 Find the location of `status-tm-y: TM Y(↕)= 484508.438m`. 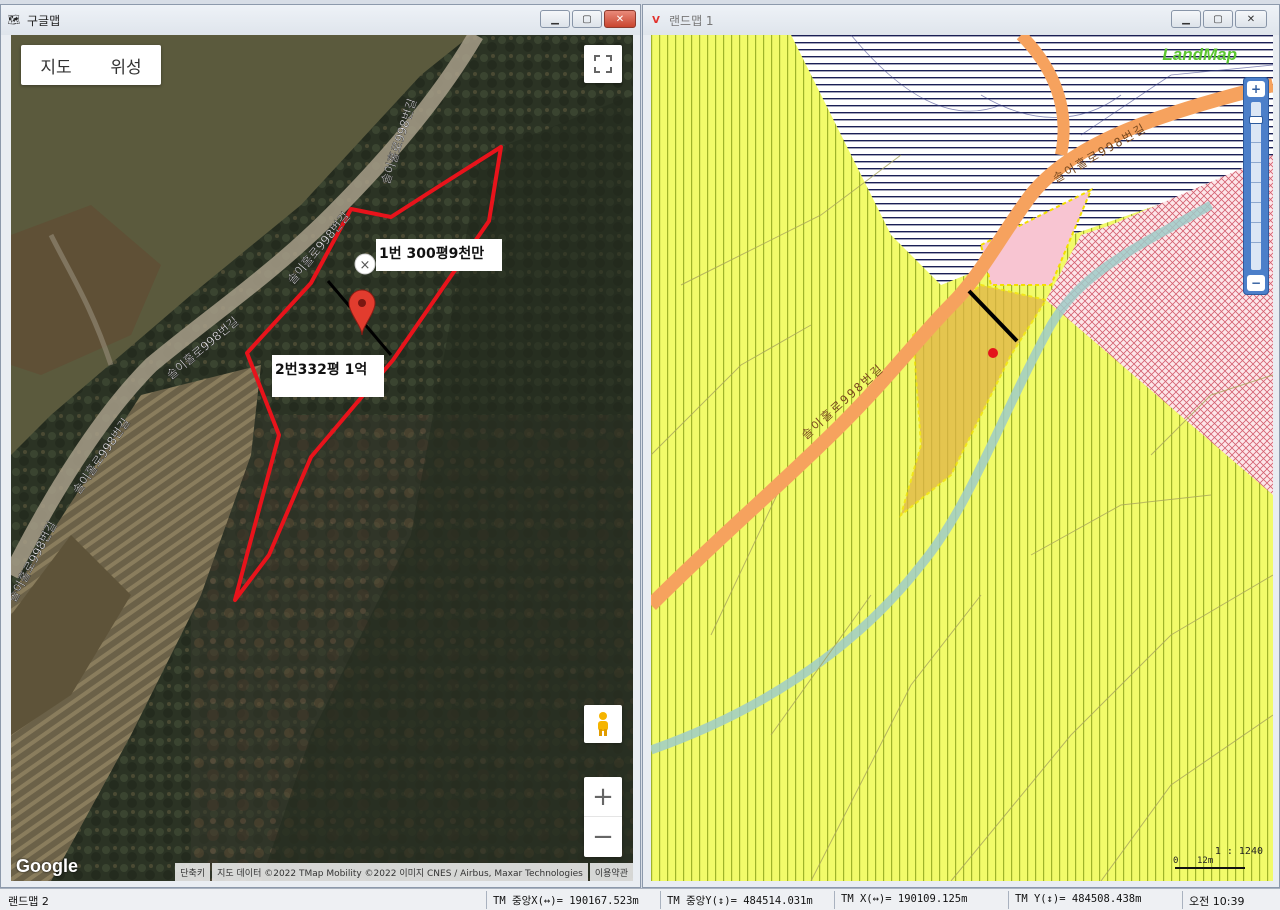

status-tm-y: TM Y(↕)= 484508.438m is located at coordinates (1093, 900).